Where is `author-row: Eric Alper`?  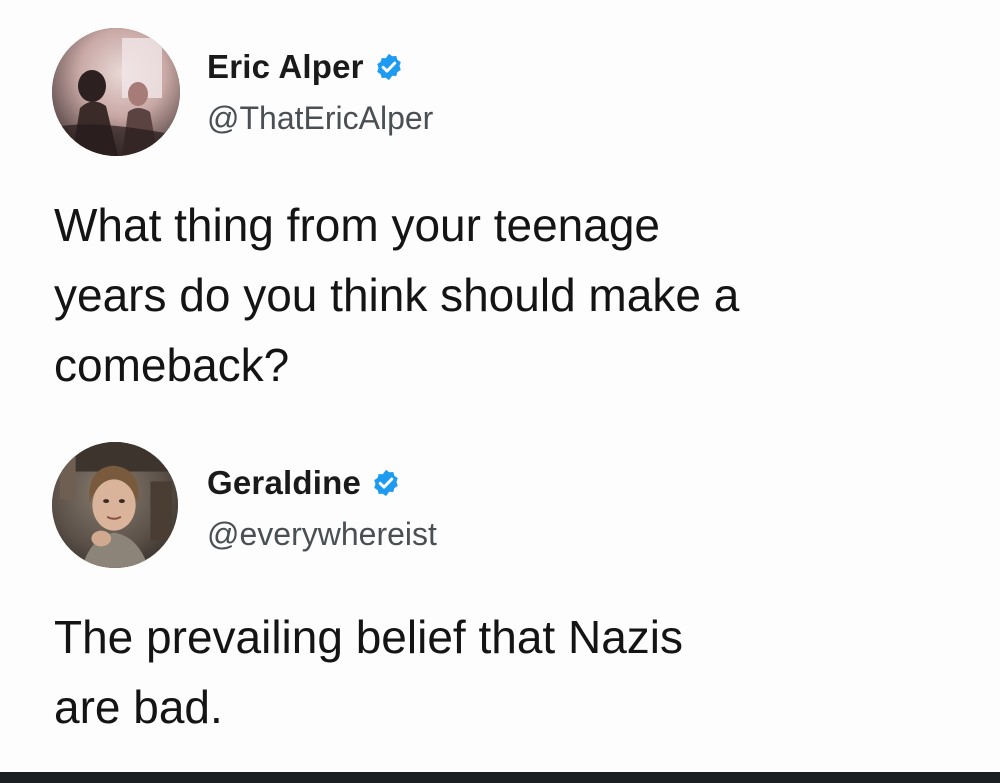 author-row: Eric Alper is located at coordinates (305, 67).